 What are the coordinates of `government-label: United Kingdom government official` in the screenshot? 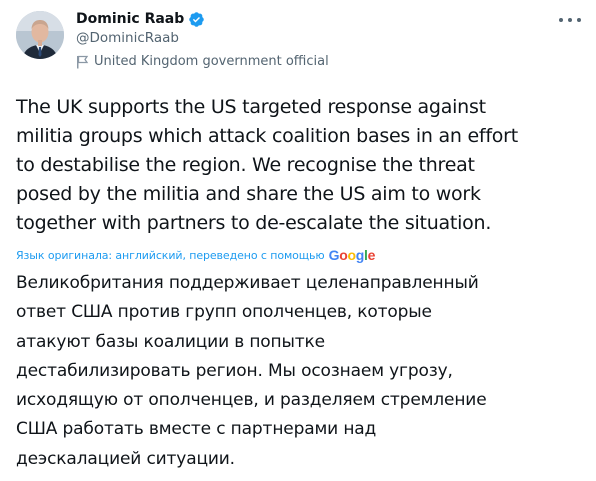 It's located at (202, 61).